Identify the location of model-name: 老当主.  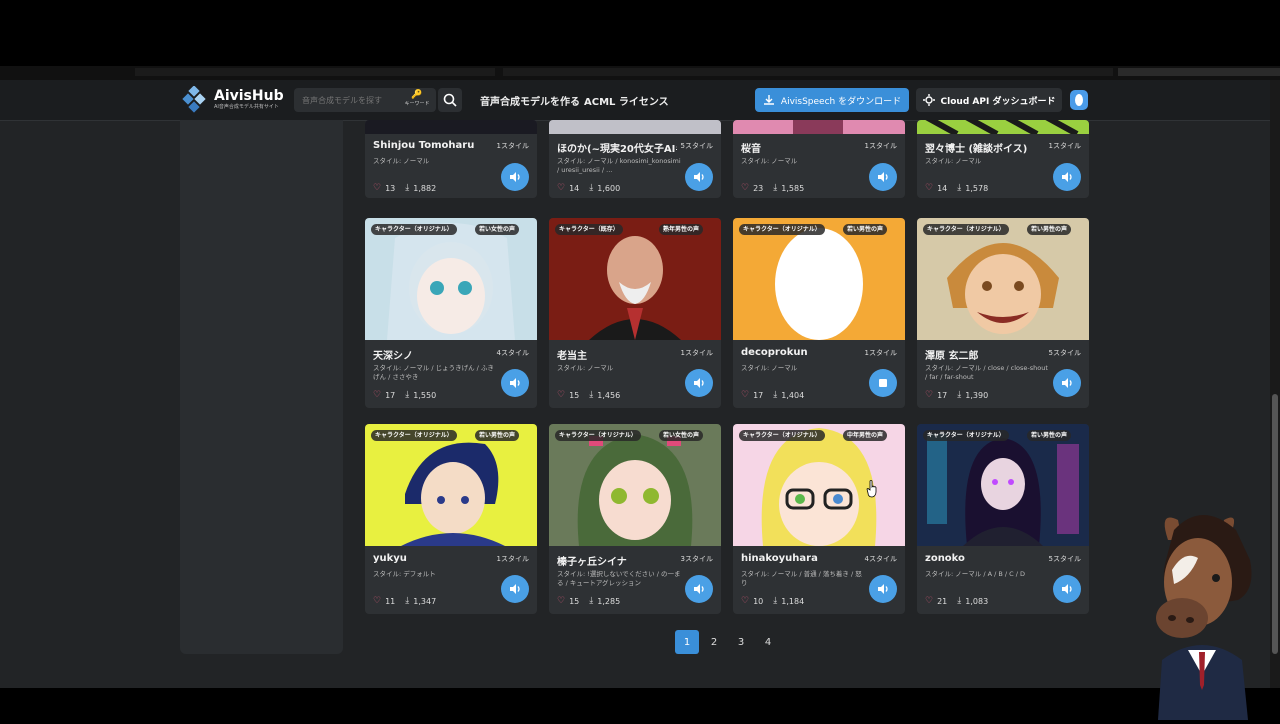
(572, 354).